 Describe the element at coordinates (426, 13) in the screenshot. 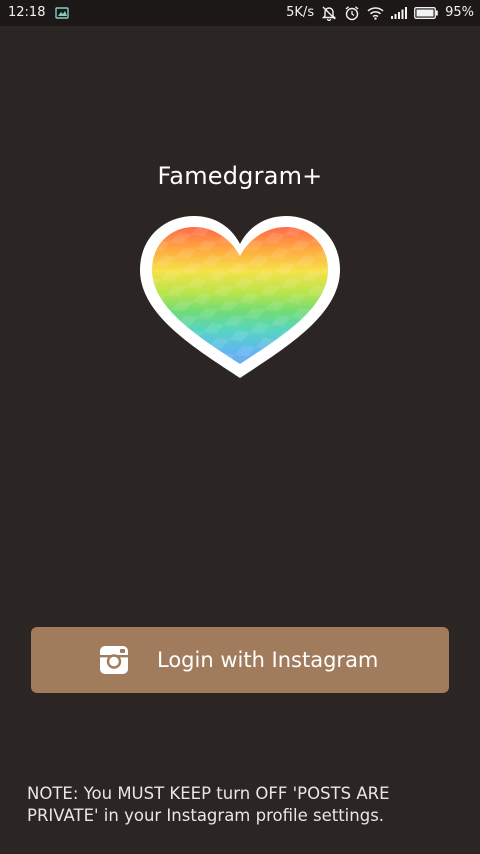

I see `battery-icon` at that location.